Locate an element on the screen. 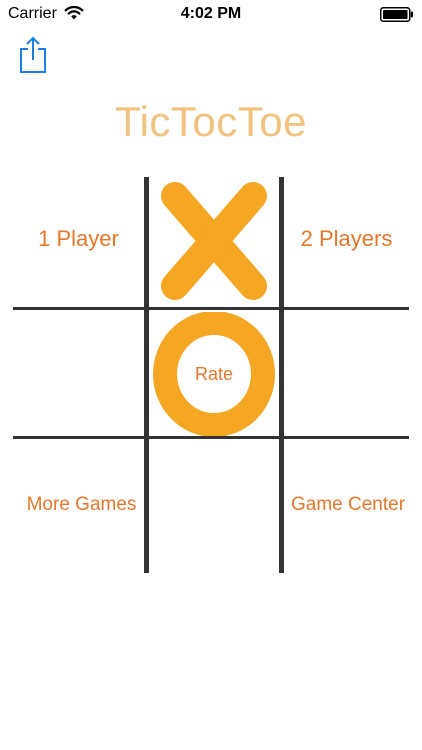 This screenshot has height=750, width=422. one-player-button: 1 Player is located at coordinates (78, 239).